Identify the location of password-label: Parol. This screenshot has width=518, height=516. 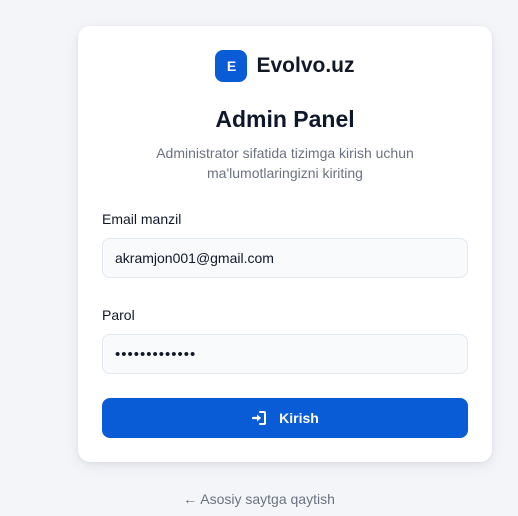
(118, 315).